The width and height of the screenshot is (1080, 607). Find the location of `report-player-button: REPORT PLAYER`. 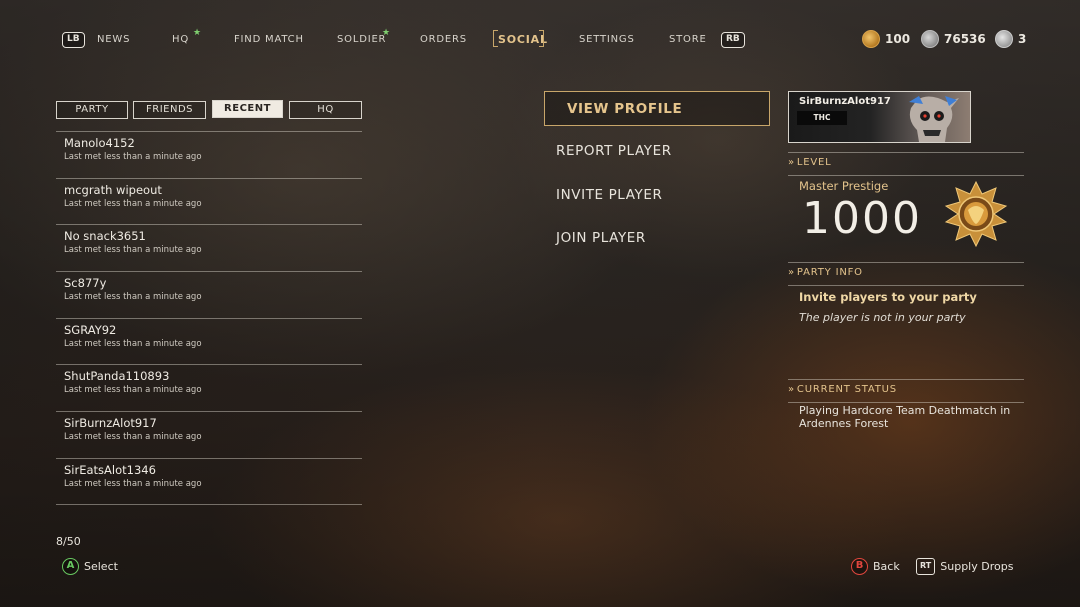

report-player-button: REPORT PLAYER is located at coordinates (657, 151).